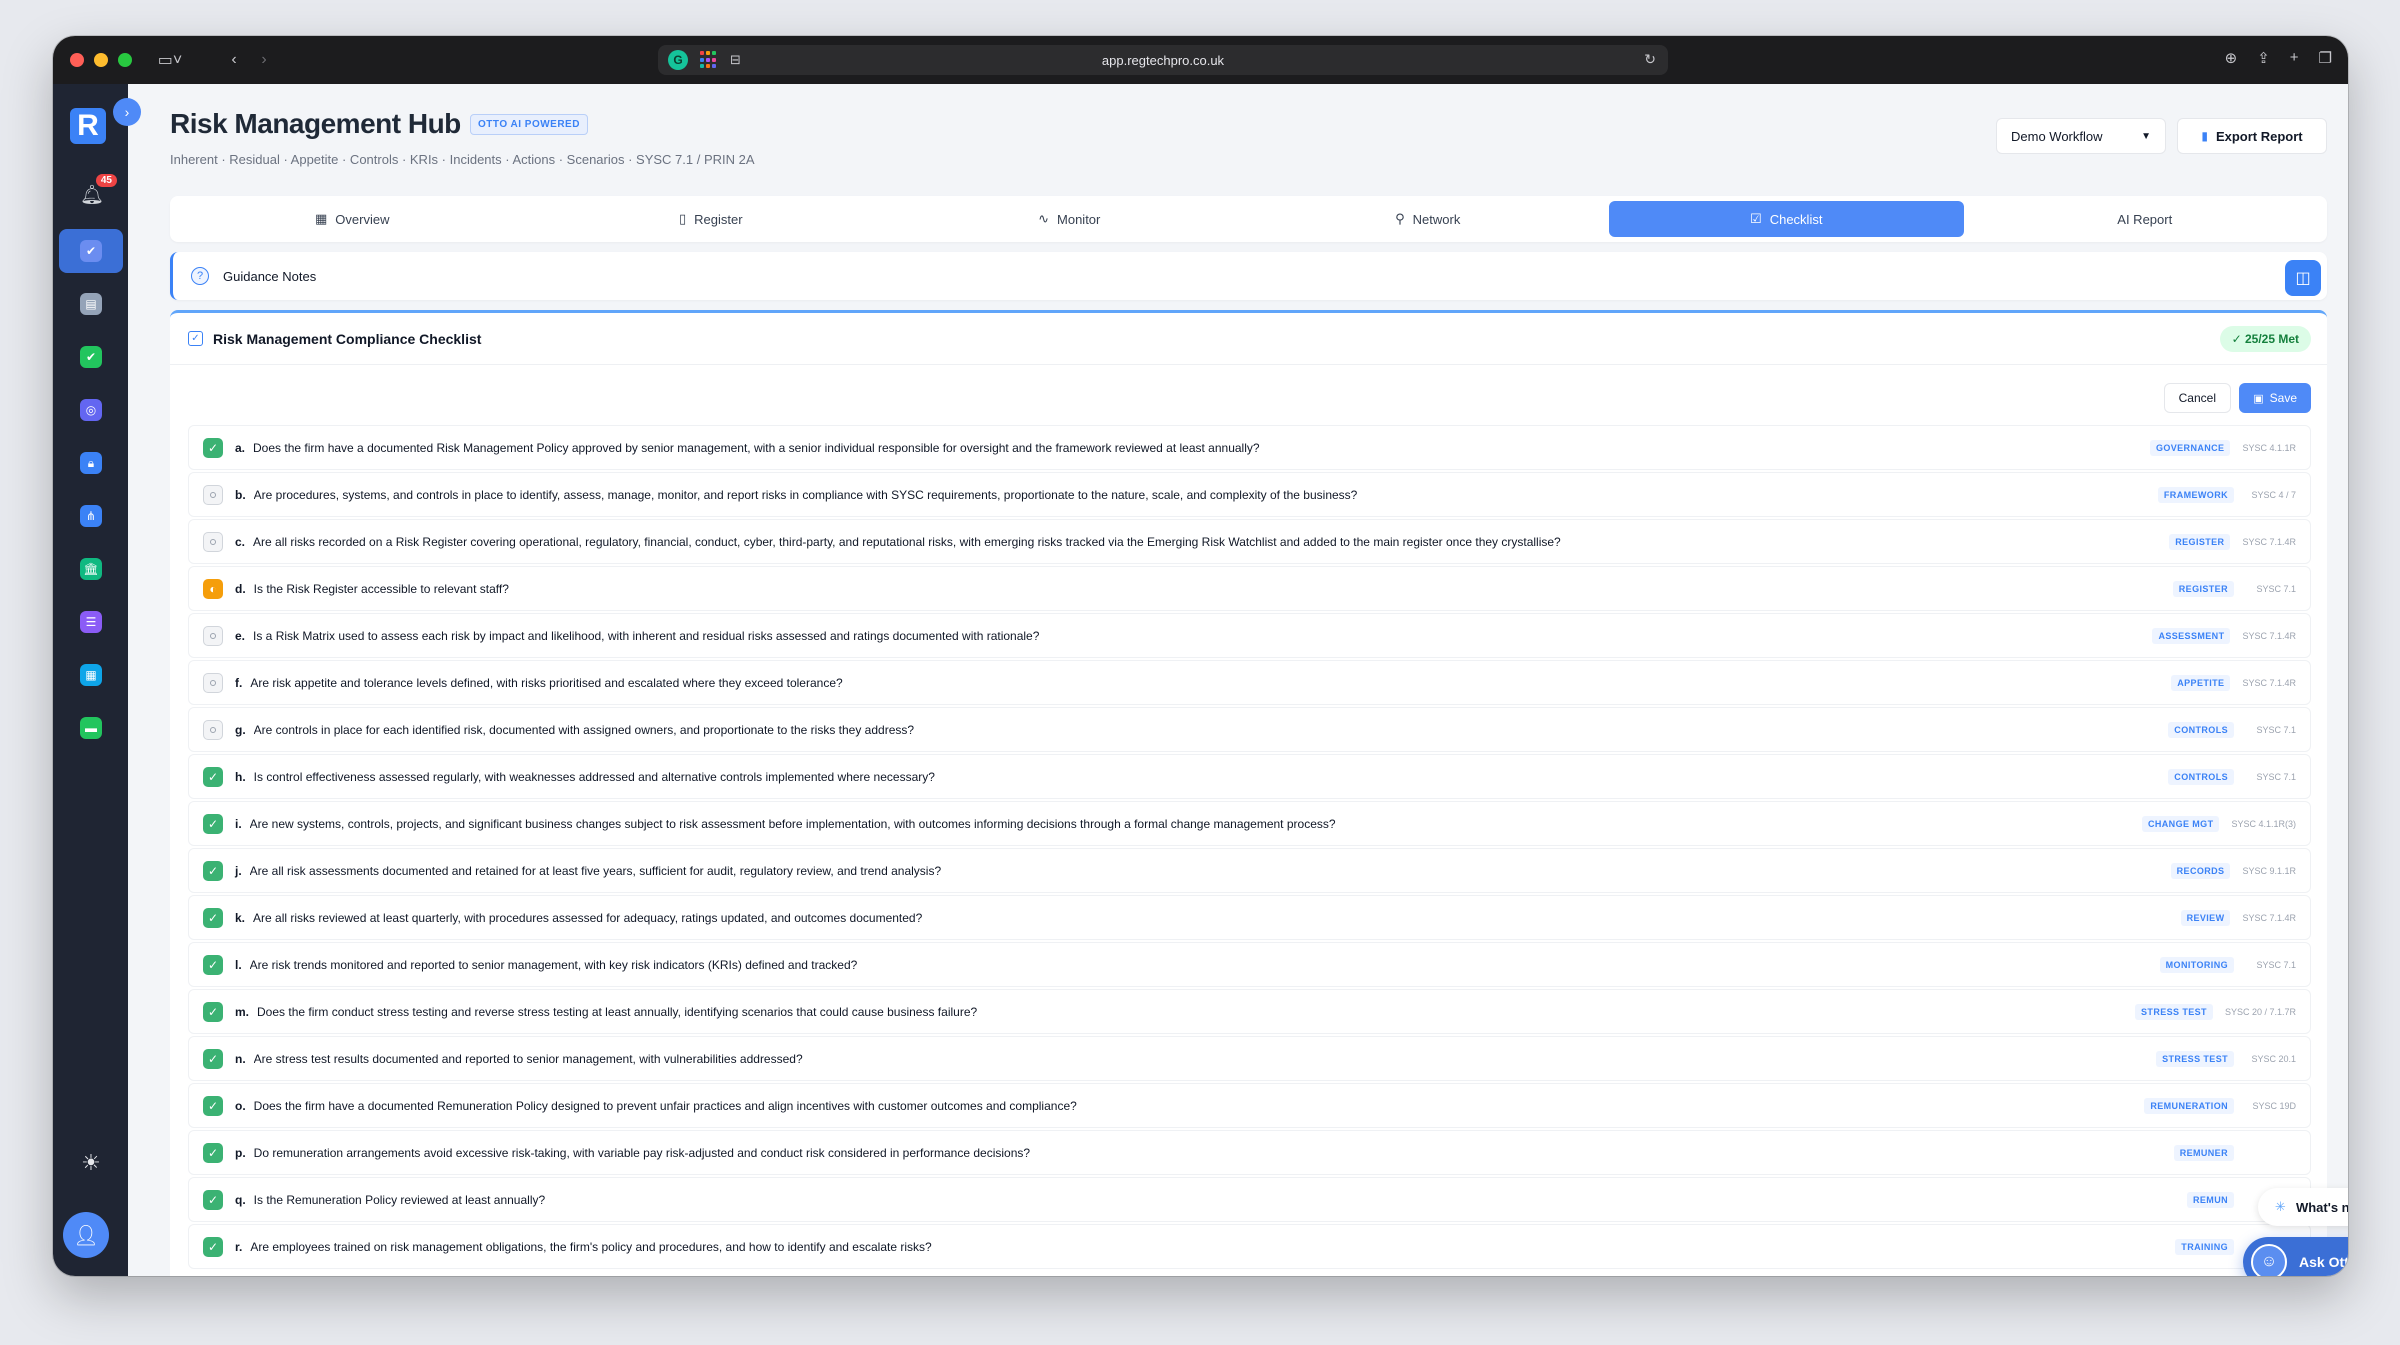 This screenshot has height=1345, width=2400. What do you see at coordinates (711, 219) in the screenshot?
I see `tab-register: ▯ Register` at bounding box center [711, 219].